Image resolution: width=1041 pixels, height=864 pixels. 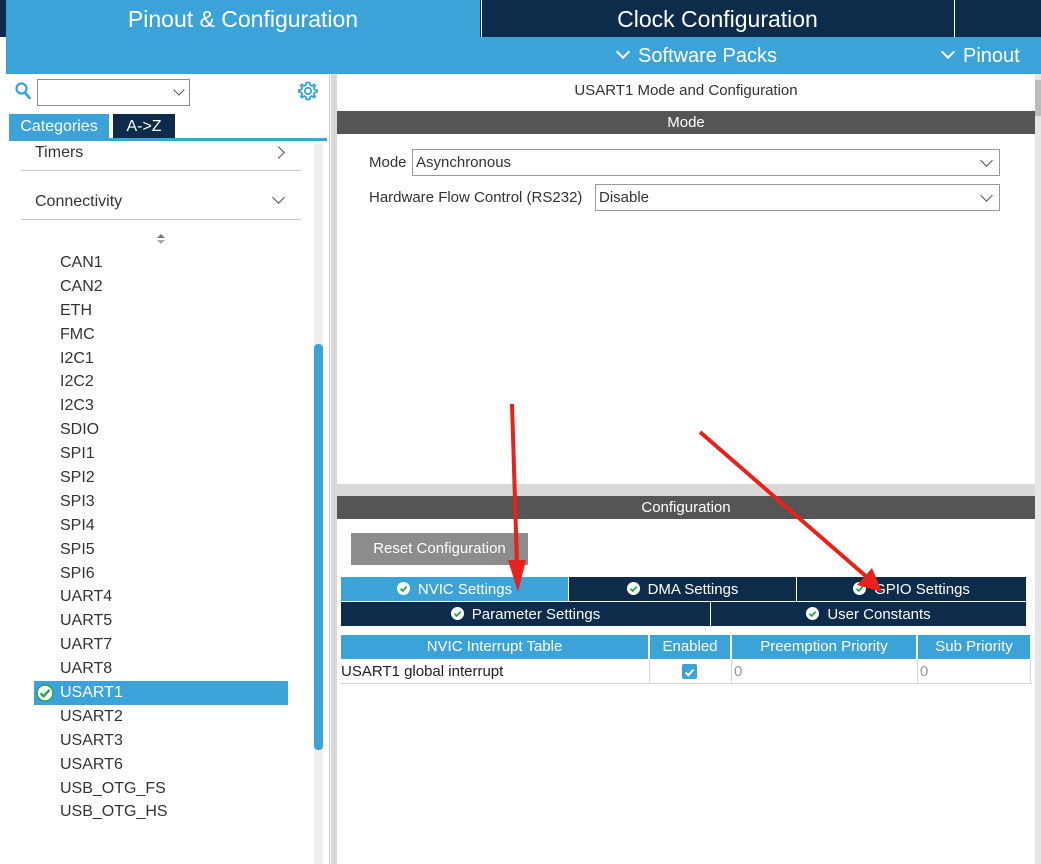 What do you see at coordinates (161, 693) in the screenshot?
I see `peripheral-item: USART1` at bounding box center [161, 693].